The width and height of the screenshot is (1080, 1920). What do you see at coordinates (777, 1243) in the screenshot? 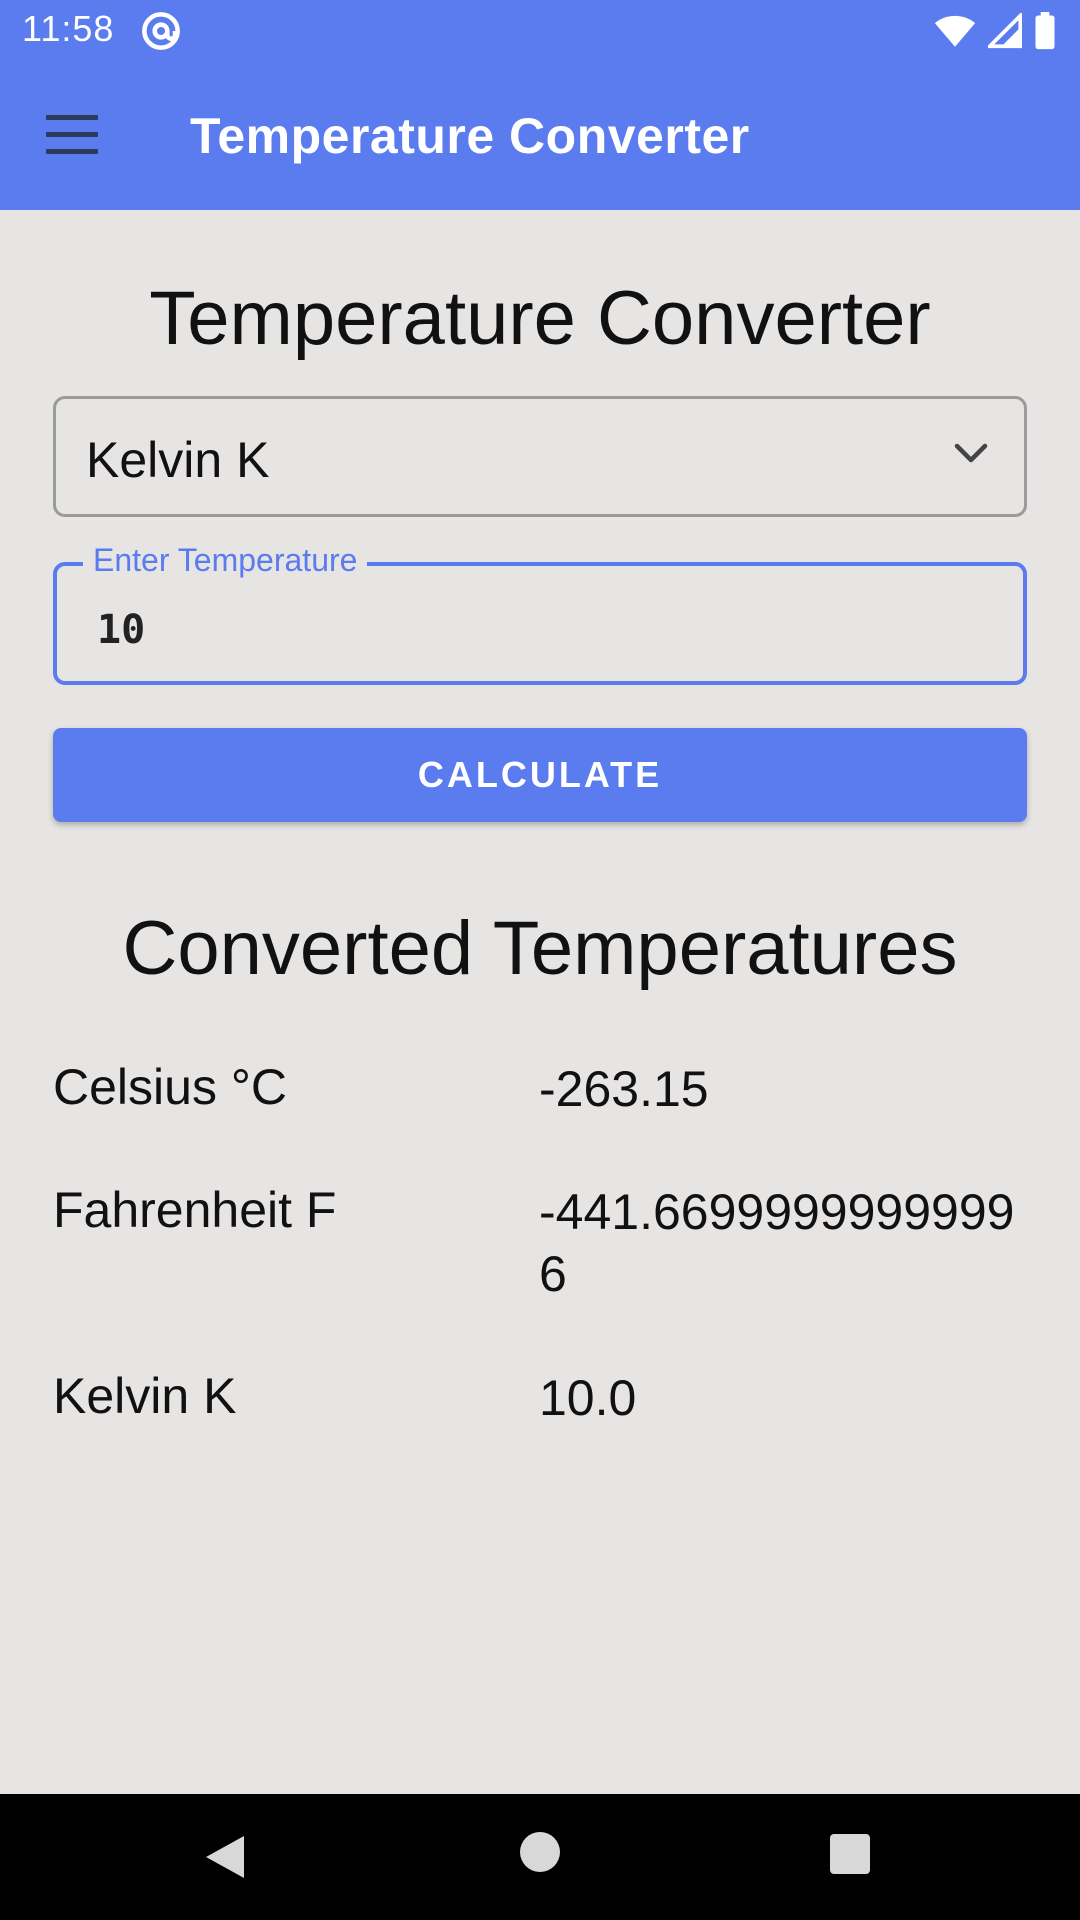
I see `result-value: -441.66999999999996` at bounding box center [777, 1243].